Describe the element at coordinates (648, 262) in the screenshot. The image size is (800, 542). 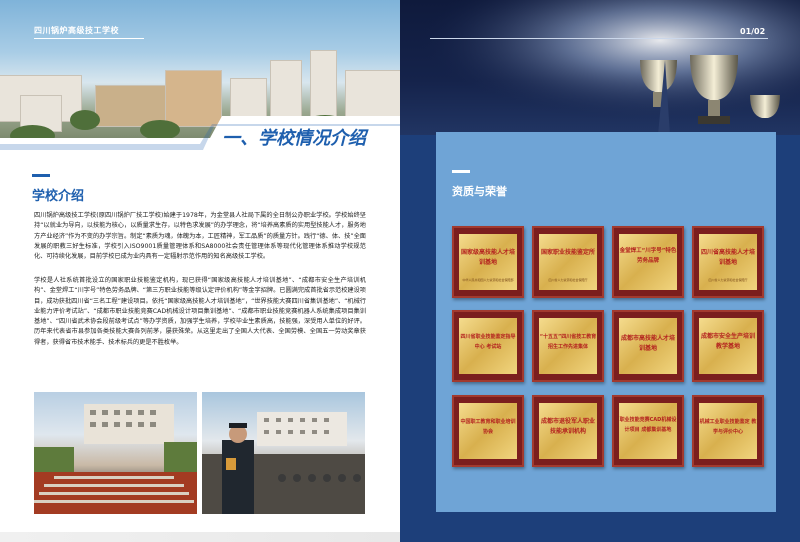
I see `plaque-welder-brand: 金堂焊工“川字号”特色劳务品牌` at that location.